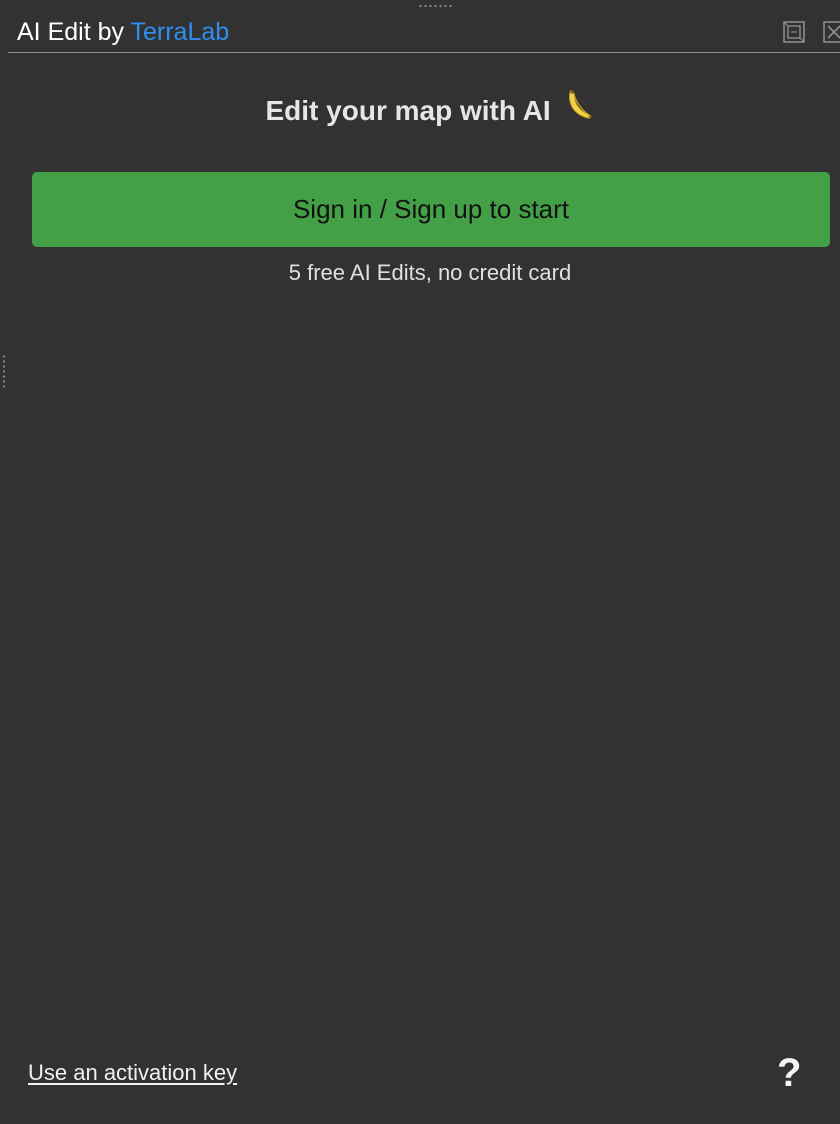  What do you see at coordinates (180, 32) in the screenshot?
I see `title-brand: TerraLab` at bounding box center [180, 32].